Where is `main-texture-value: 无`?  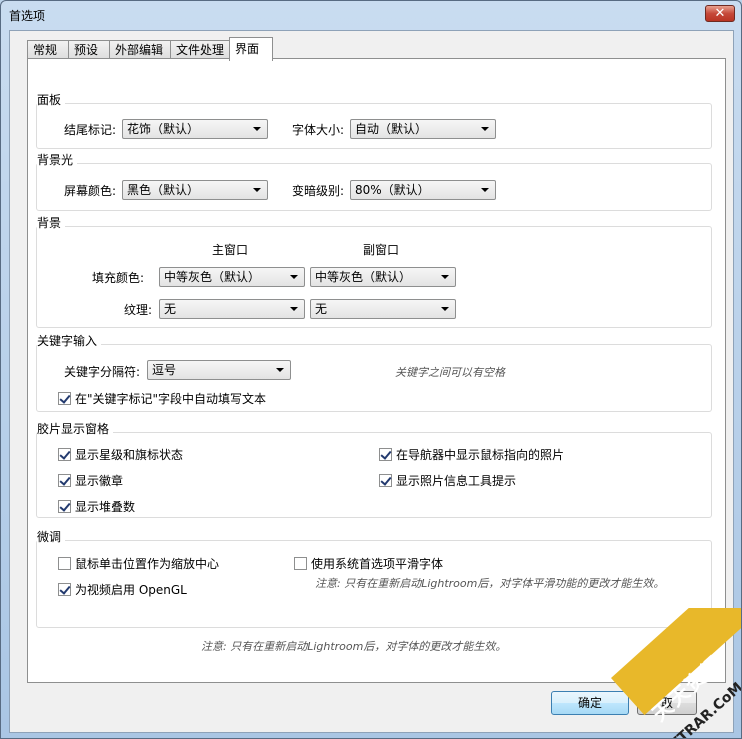 main-texture-value: 无 is located at coordinates (170, 309).